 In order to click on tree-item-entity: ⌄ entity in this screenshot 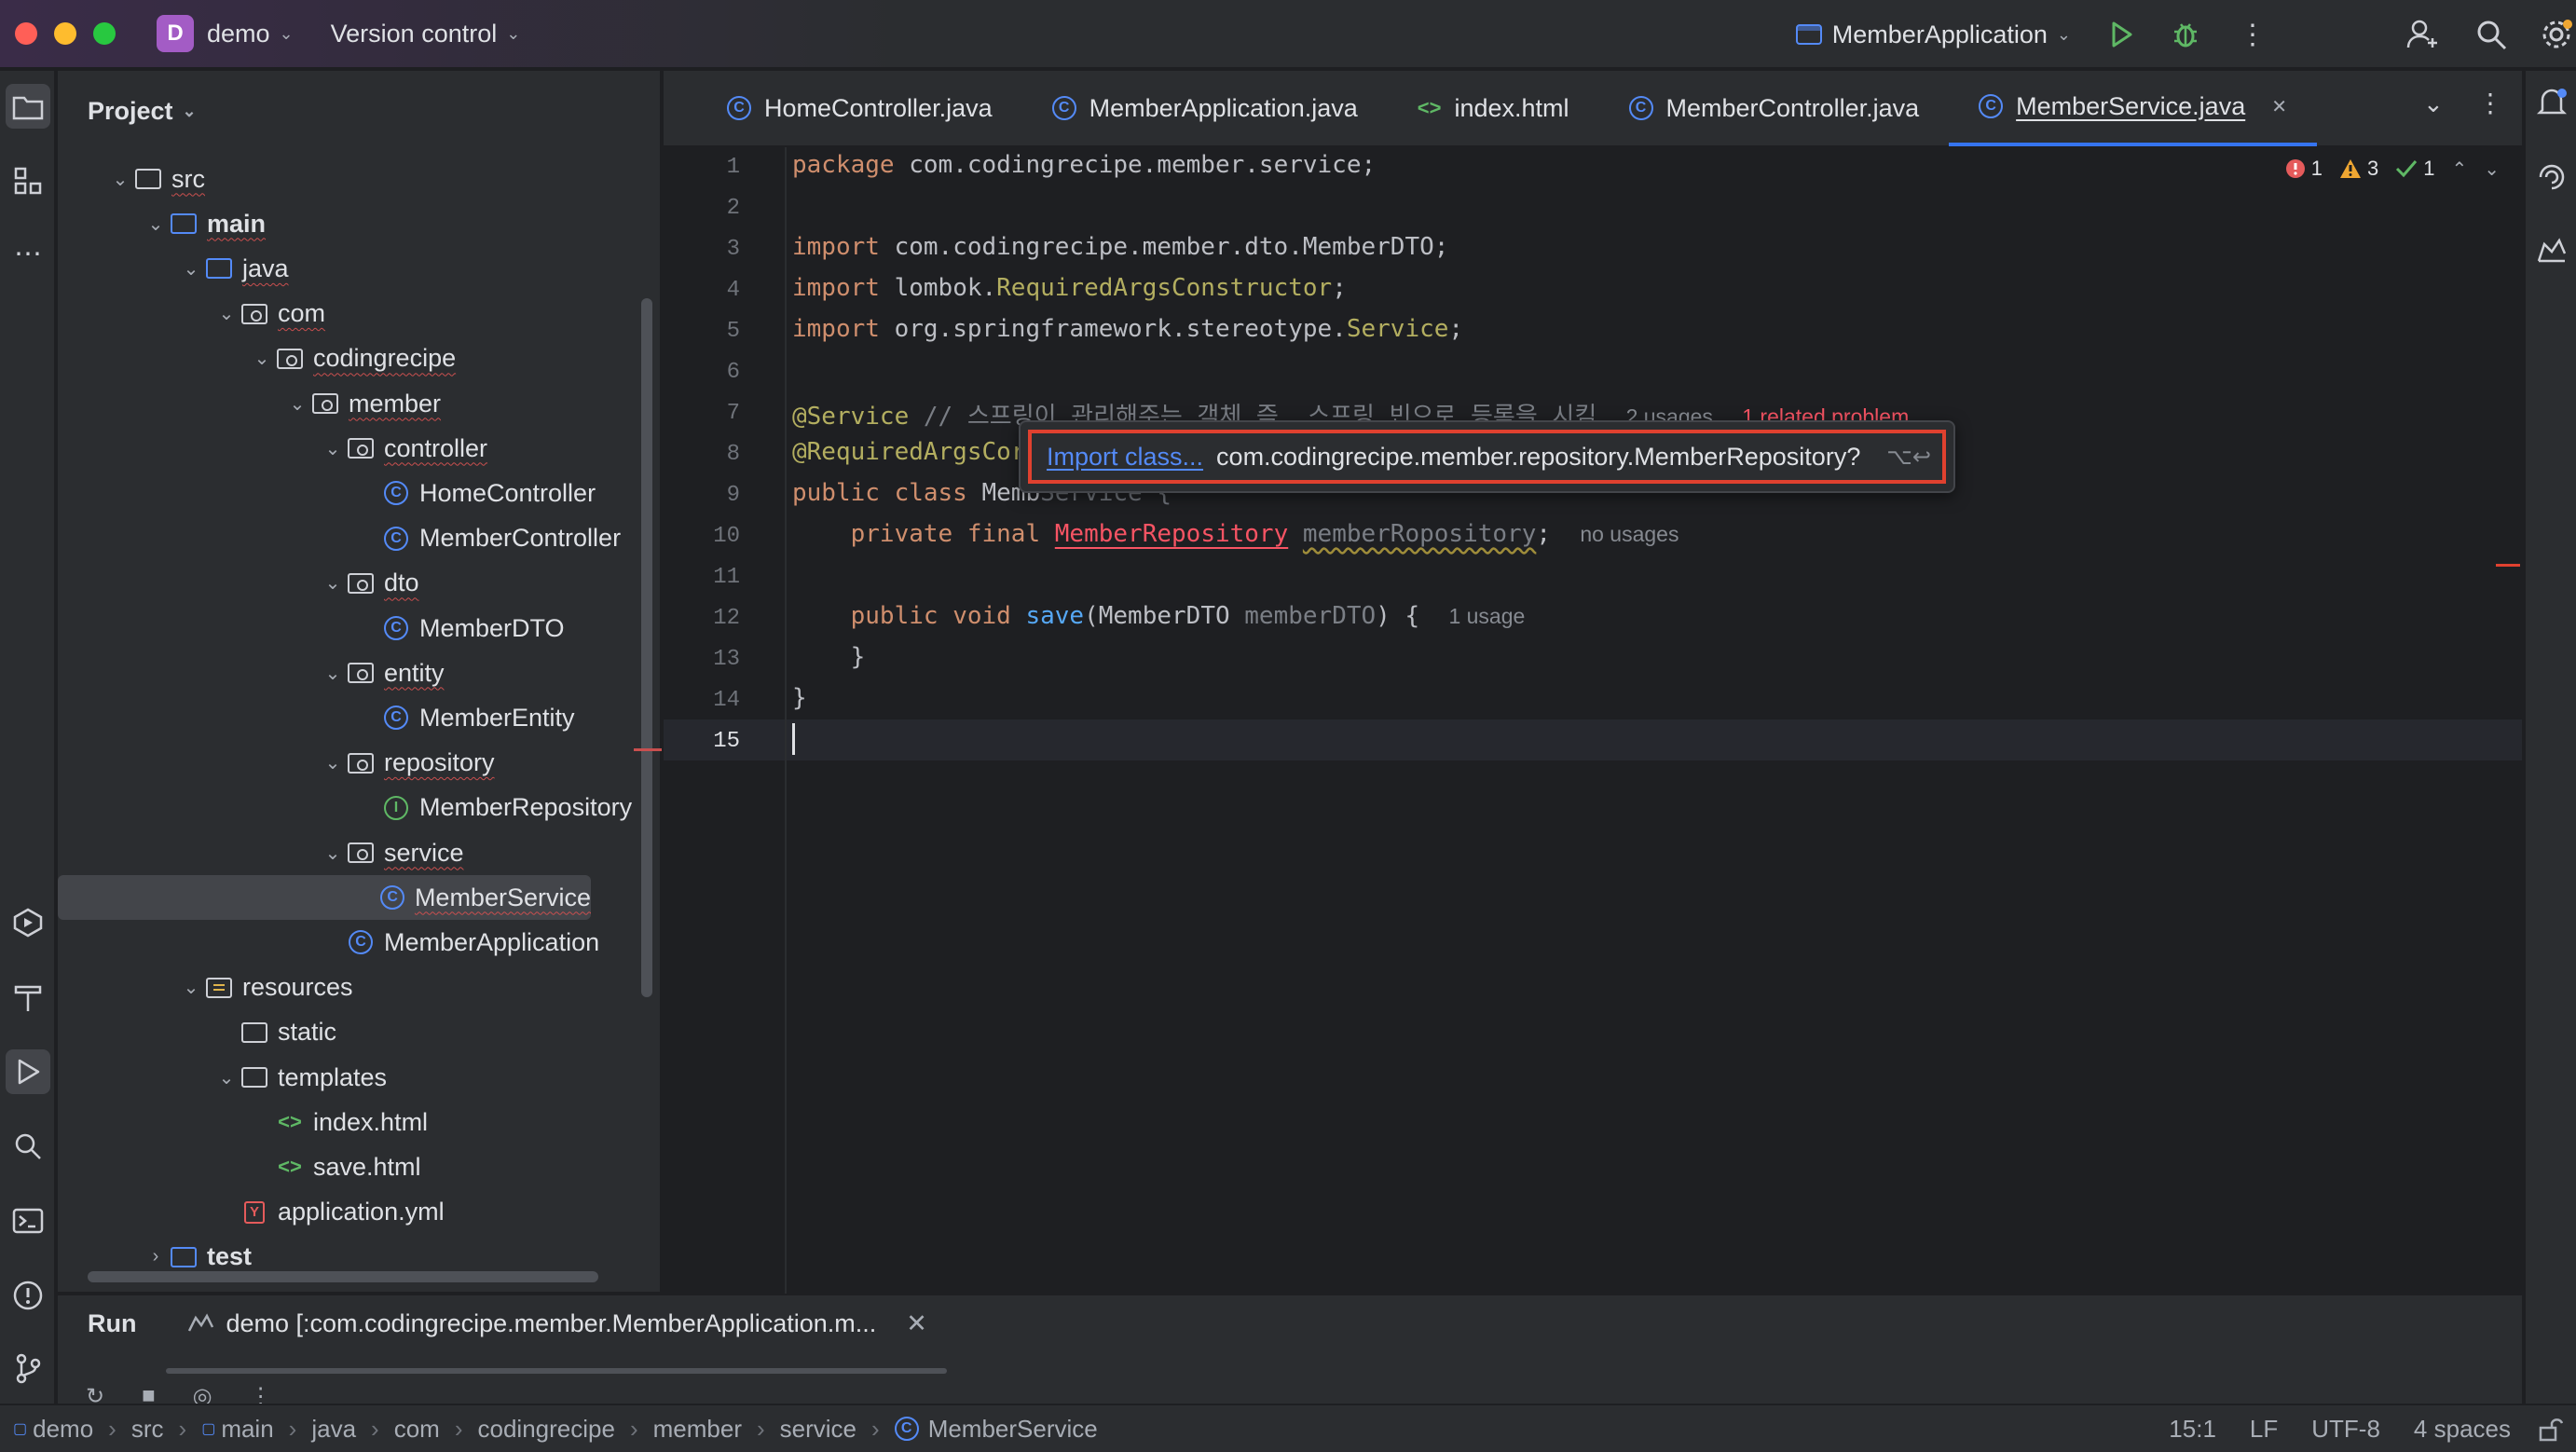, I will do `click(251, 673)`.